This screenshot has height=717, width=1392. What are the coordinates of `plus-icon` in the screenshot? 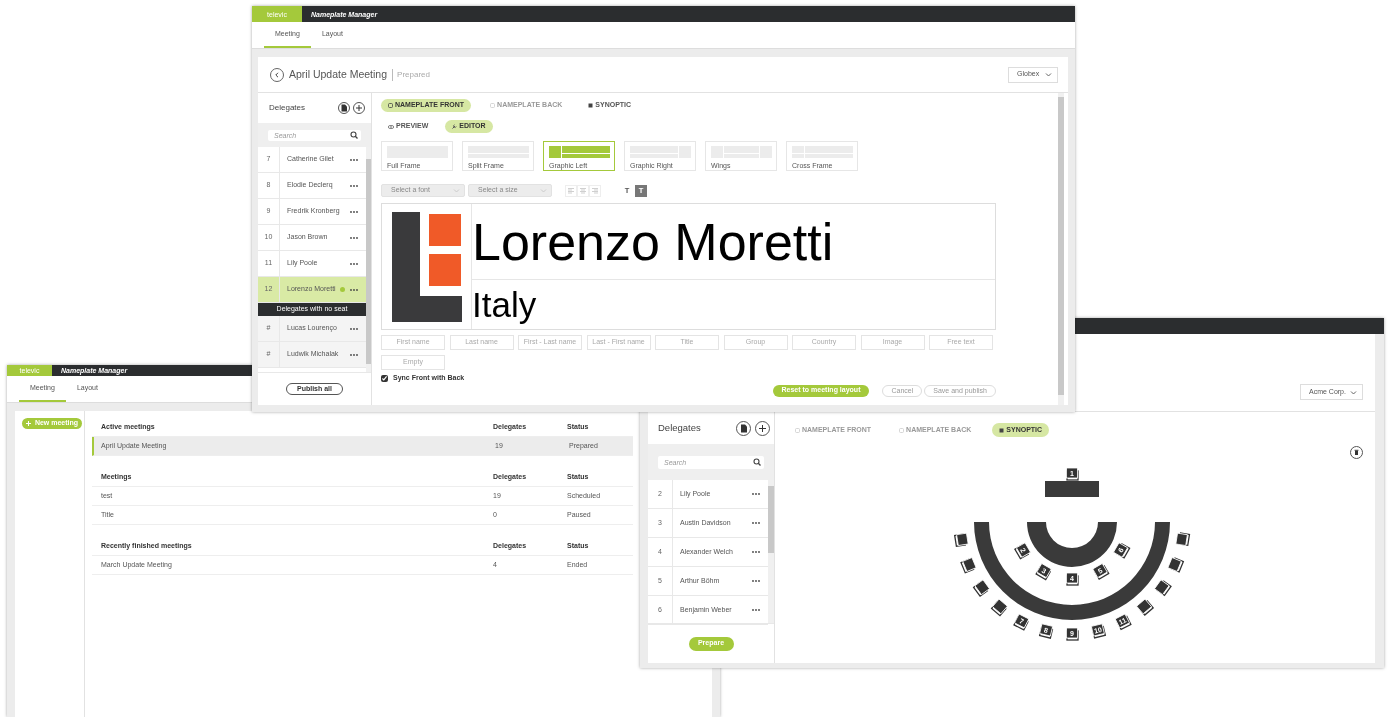 It's located at (28, 423).